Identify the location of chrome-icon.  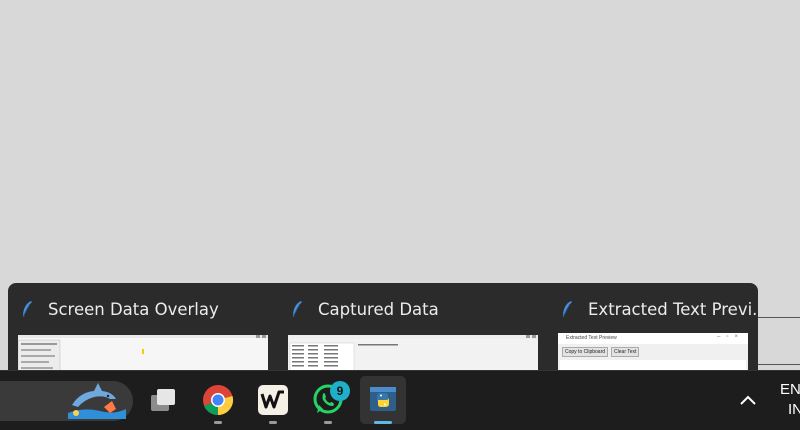
(218, 400).